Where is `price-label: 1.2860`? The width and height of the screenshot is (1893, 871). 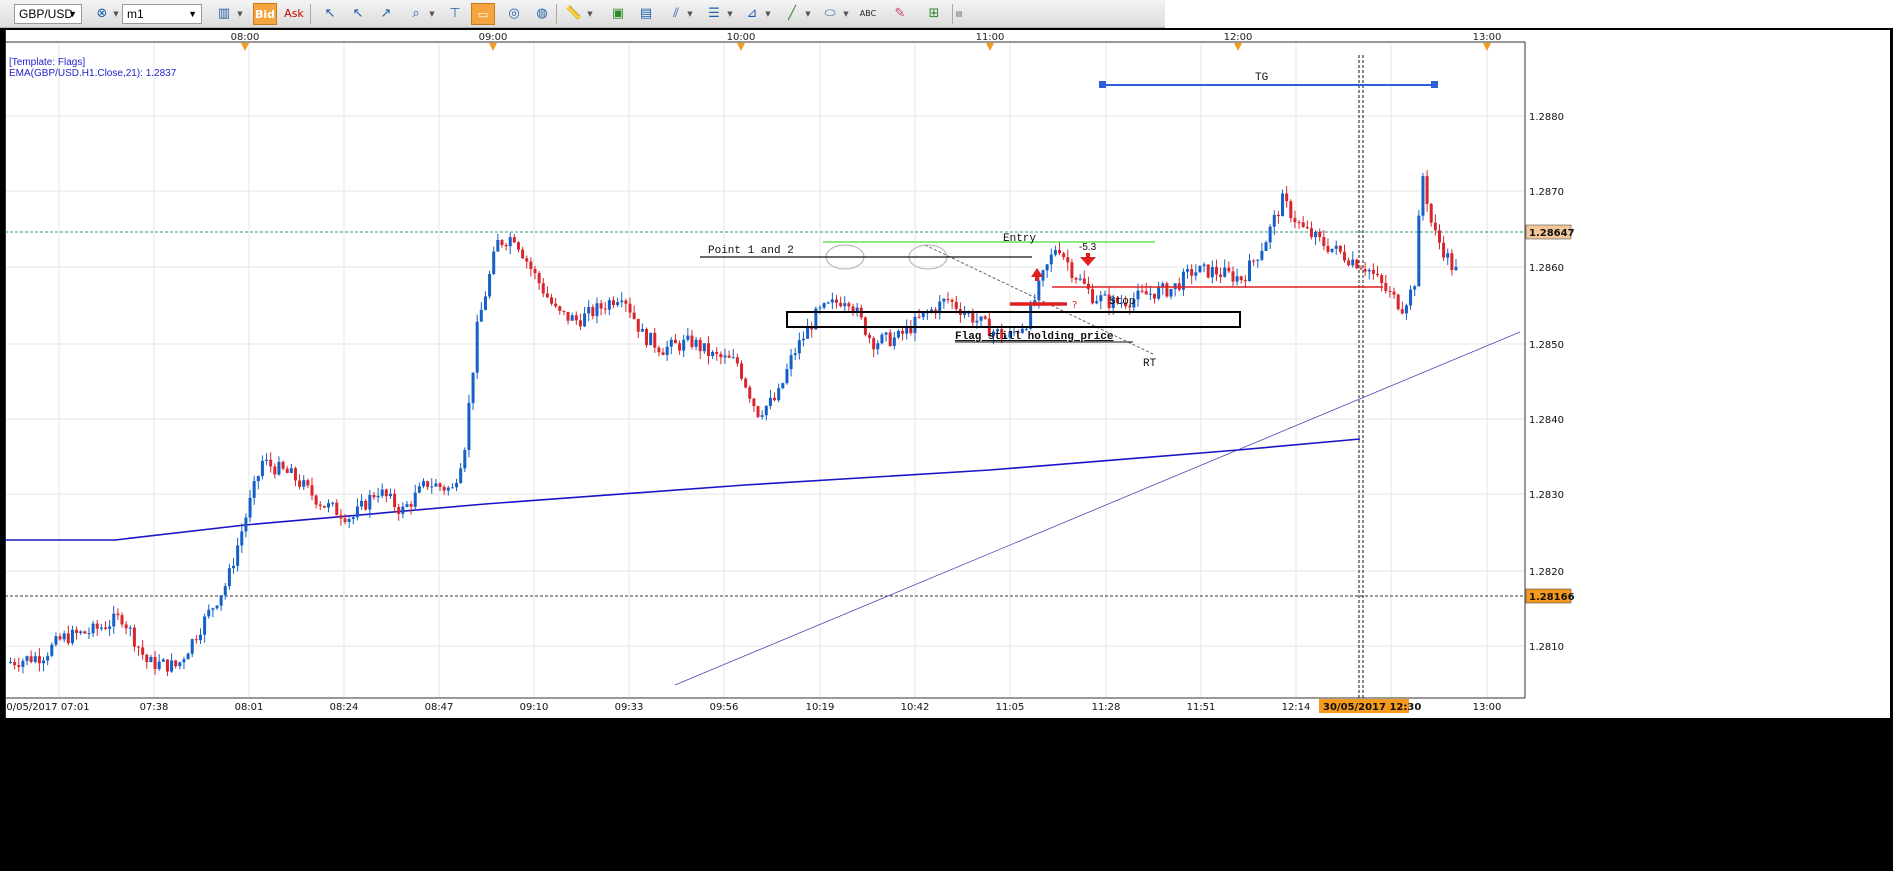 price-label: 1.2860 is located at coordinates (1546, 268).